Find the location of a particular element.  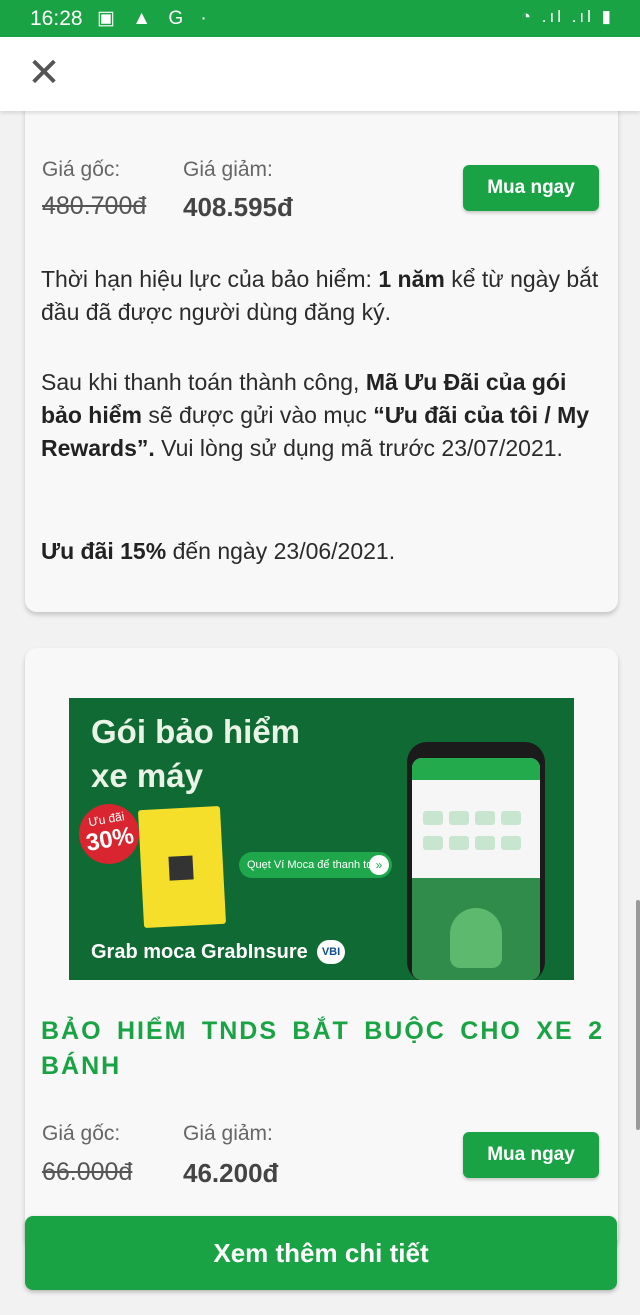

scrollbar is located at coordinates (638, 1015).